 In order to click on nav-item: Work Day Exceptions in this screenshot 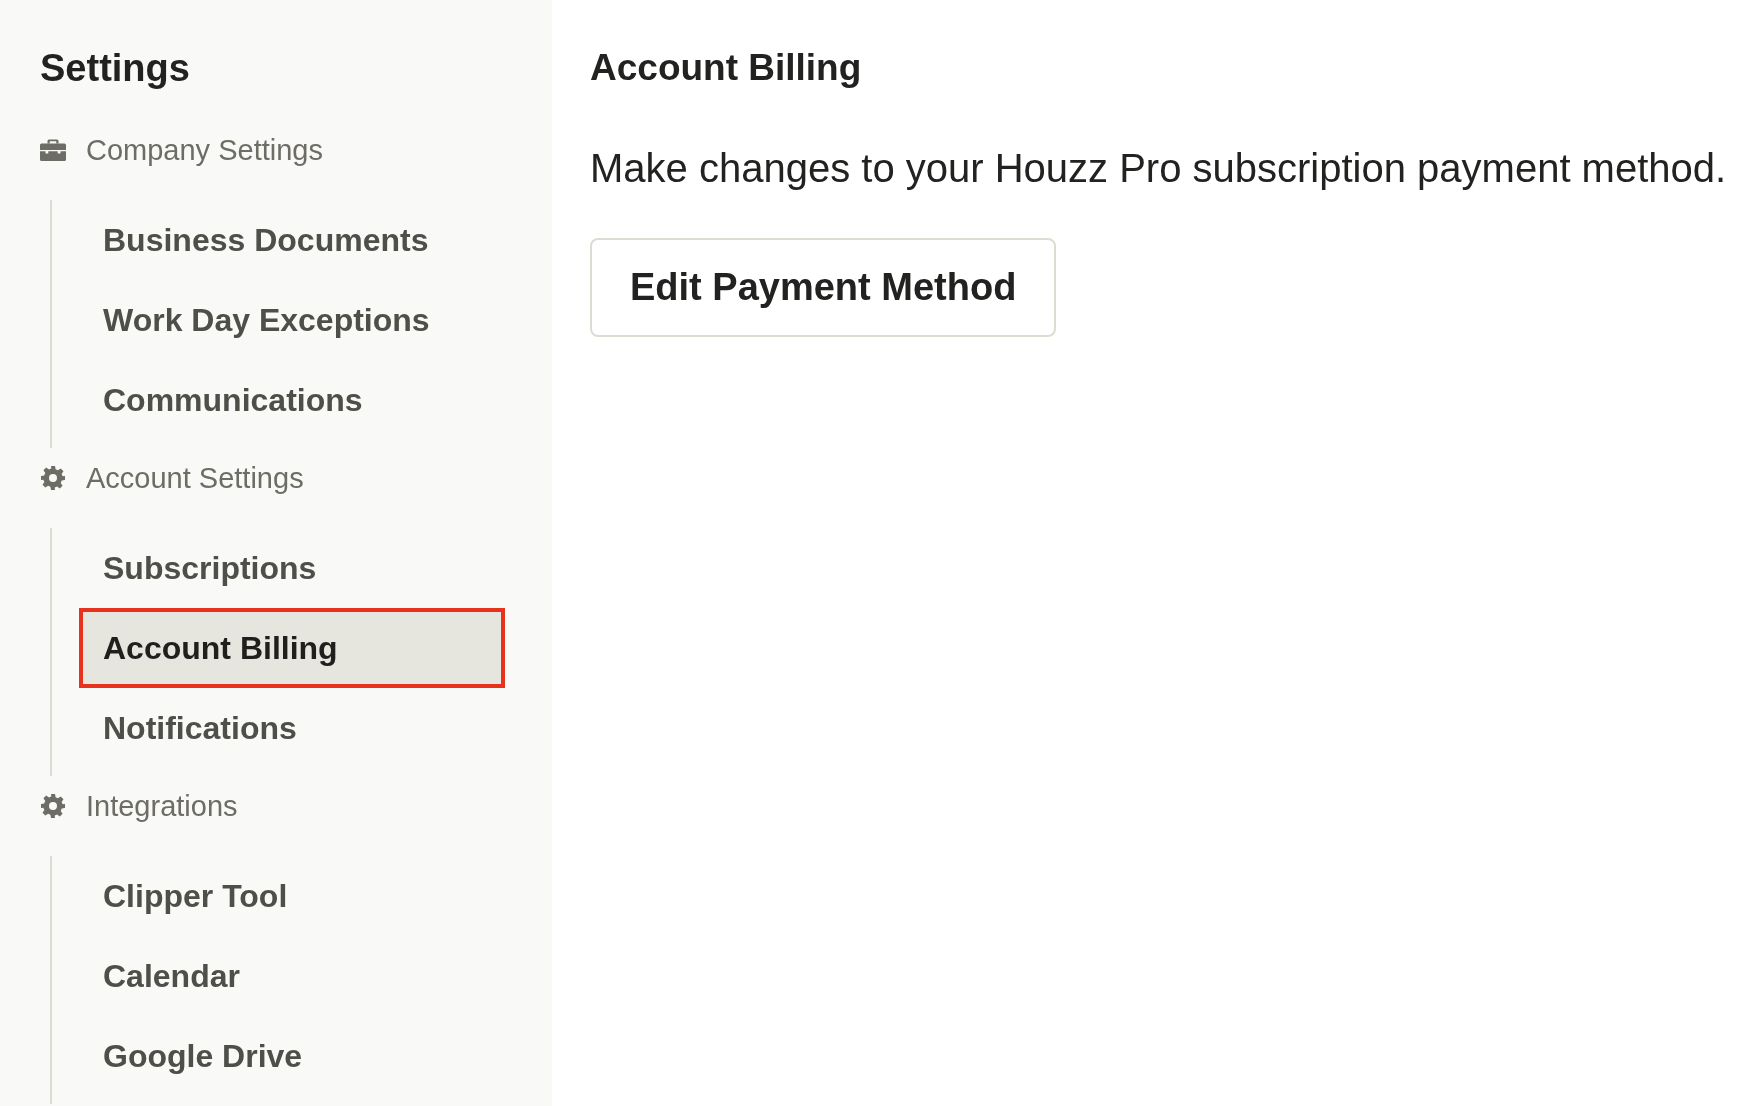, I will do `click(292, 320)`.